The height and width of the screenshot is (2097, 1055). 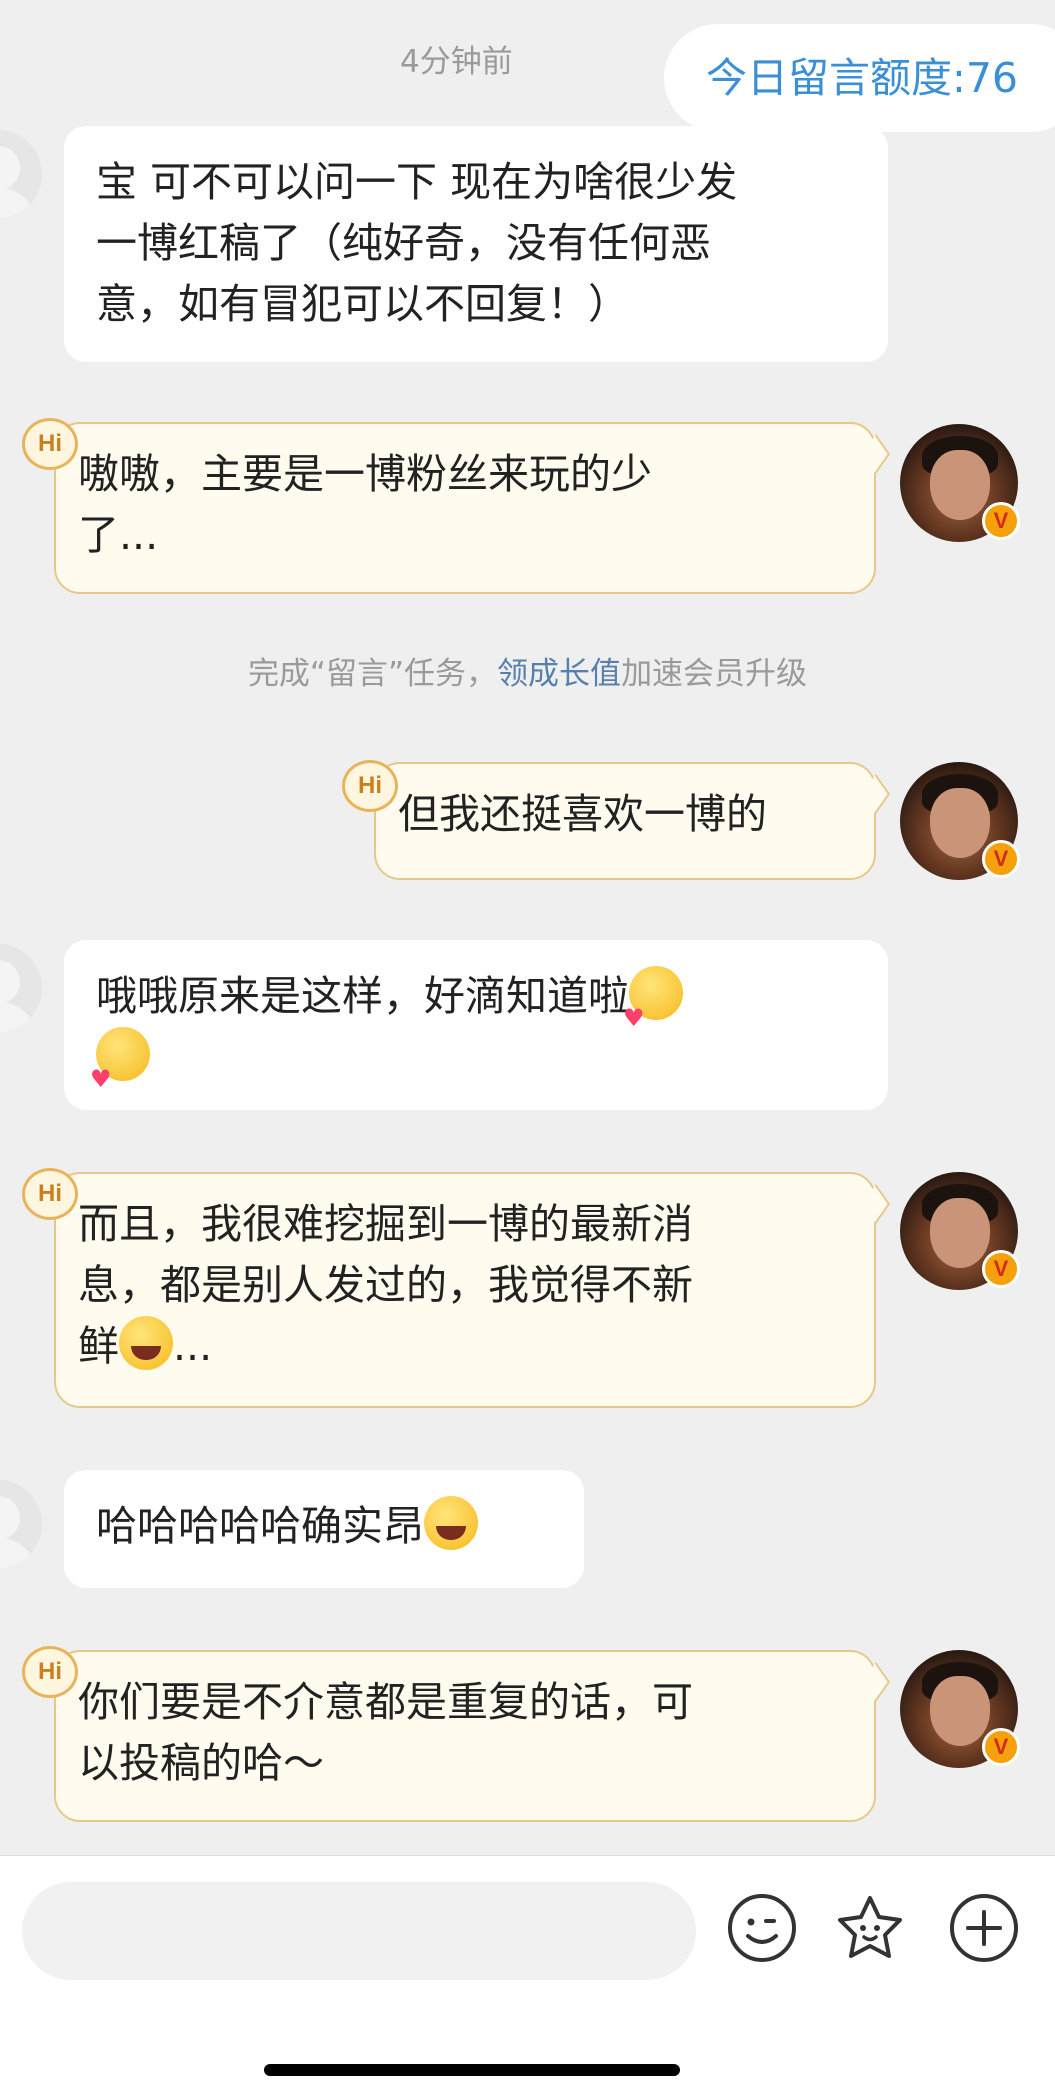 What do you see at coordinates (762, 1928) in the screenshot?
I see `smile-icon` at bounding box center [762, 1928].